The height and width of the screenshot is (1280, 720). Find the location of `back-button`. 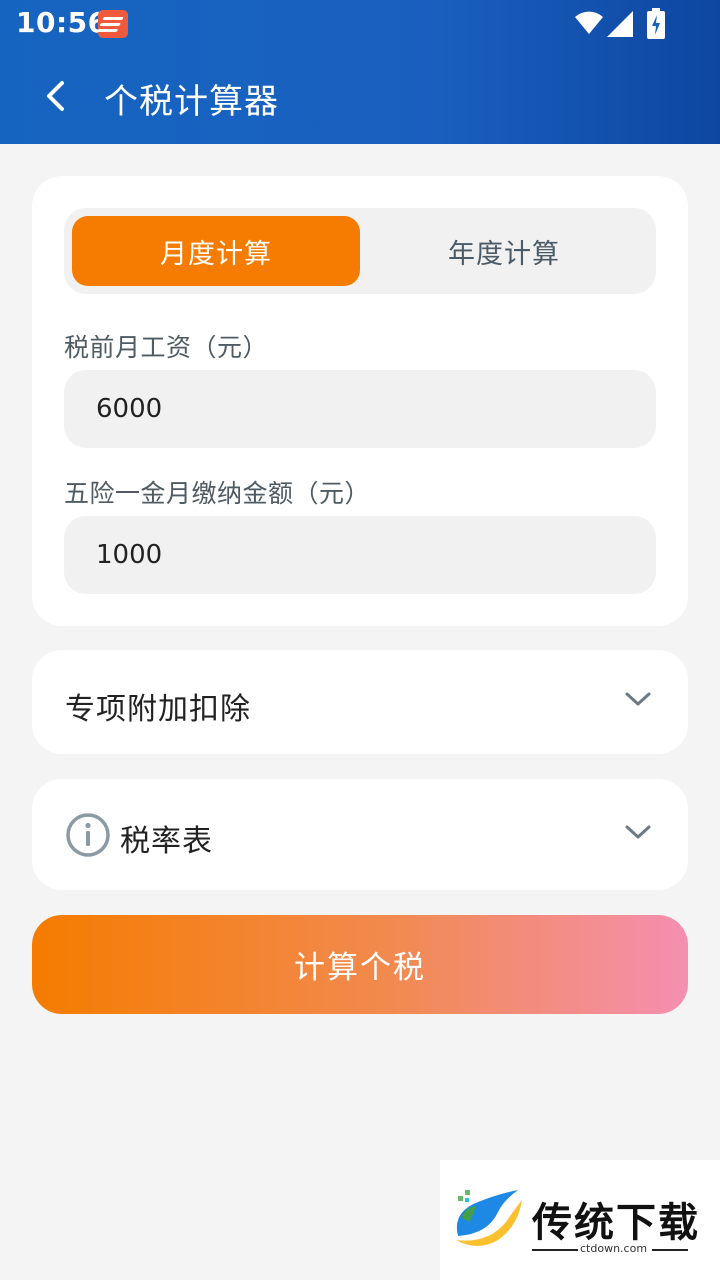

back-button is located at coordinates (56, 96).